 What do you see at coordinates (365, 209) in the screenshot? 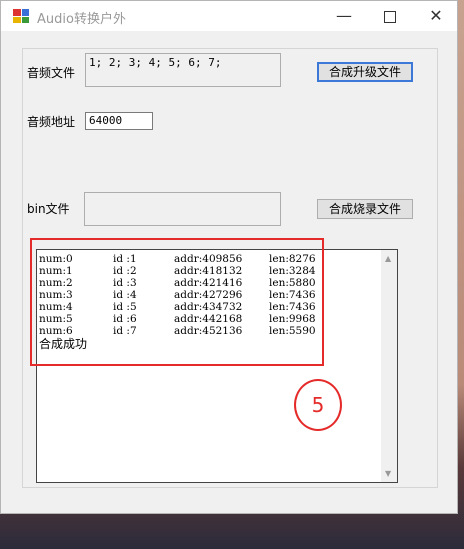
I see `merge-burn-button: 合成烧录文件` at bounding box center [365, 209].